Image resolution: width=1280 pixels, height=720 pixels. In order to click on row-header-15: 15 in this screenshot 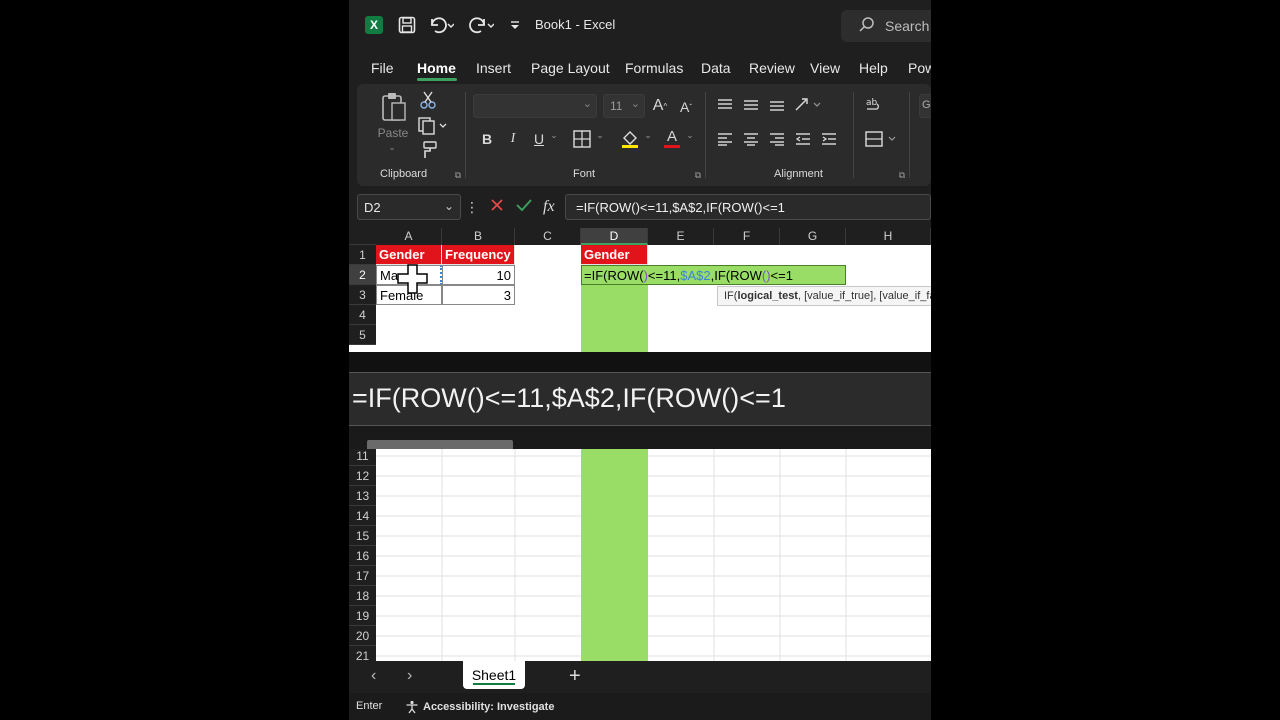, I will do `click(362, 536)`.